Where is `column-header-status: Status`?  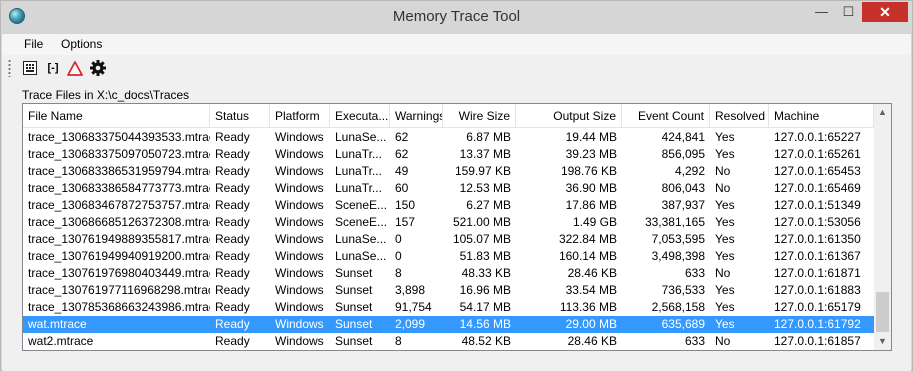
column-header-status: Status is located at coordinates (240, 116).